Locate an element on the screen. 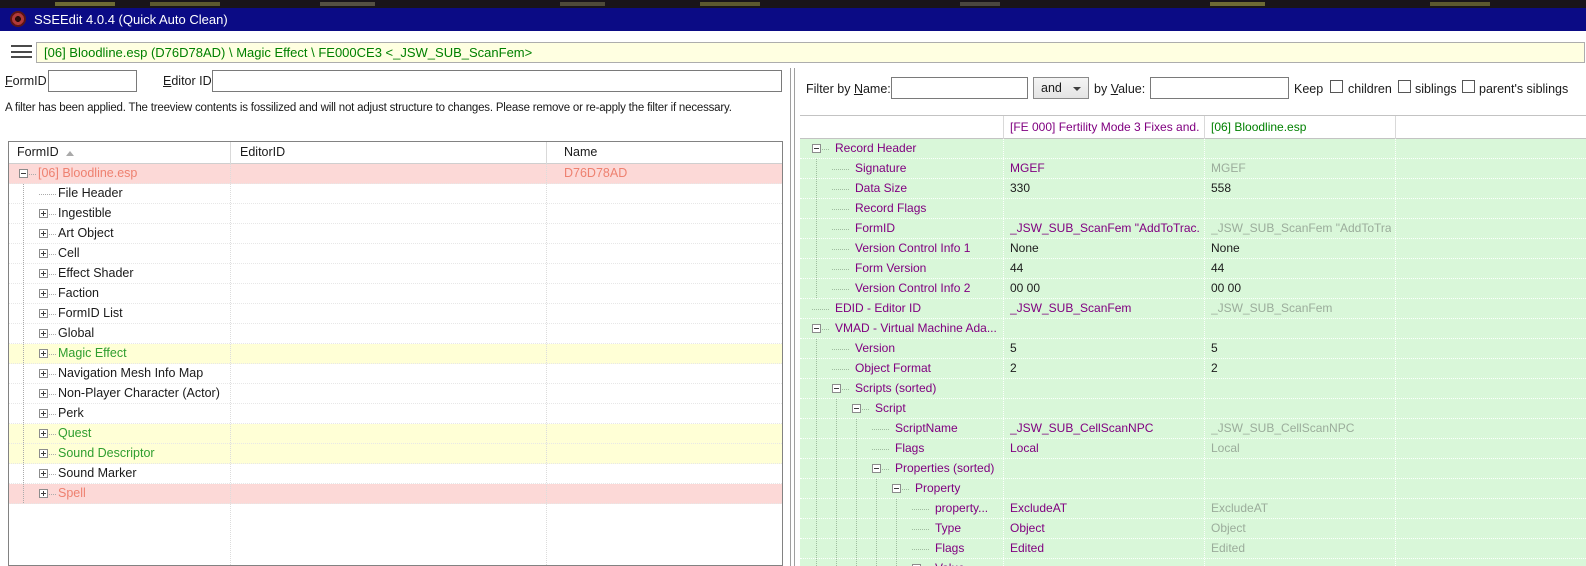 The height and width of the screenshot is (566, 1586). record-row: Record Header is located at coordinates (1193, 149).